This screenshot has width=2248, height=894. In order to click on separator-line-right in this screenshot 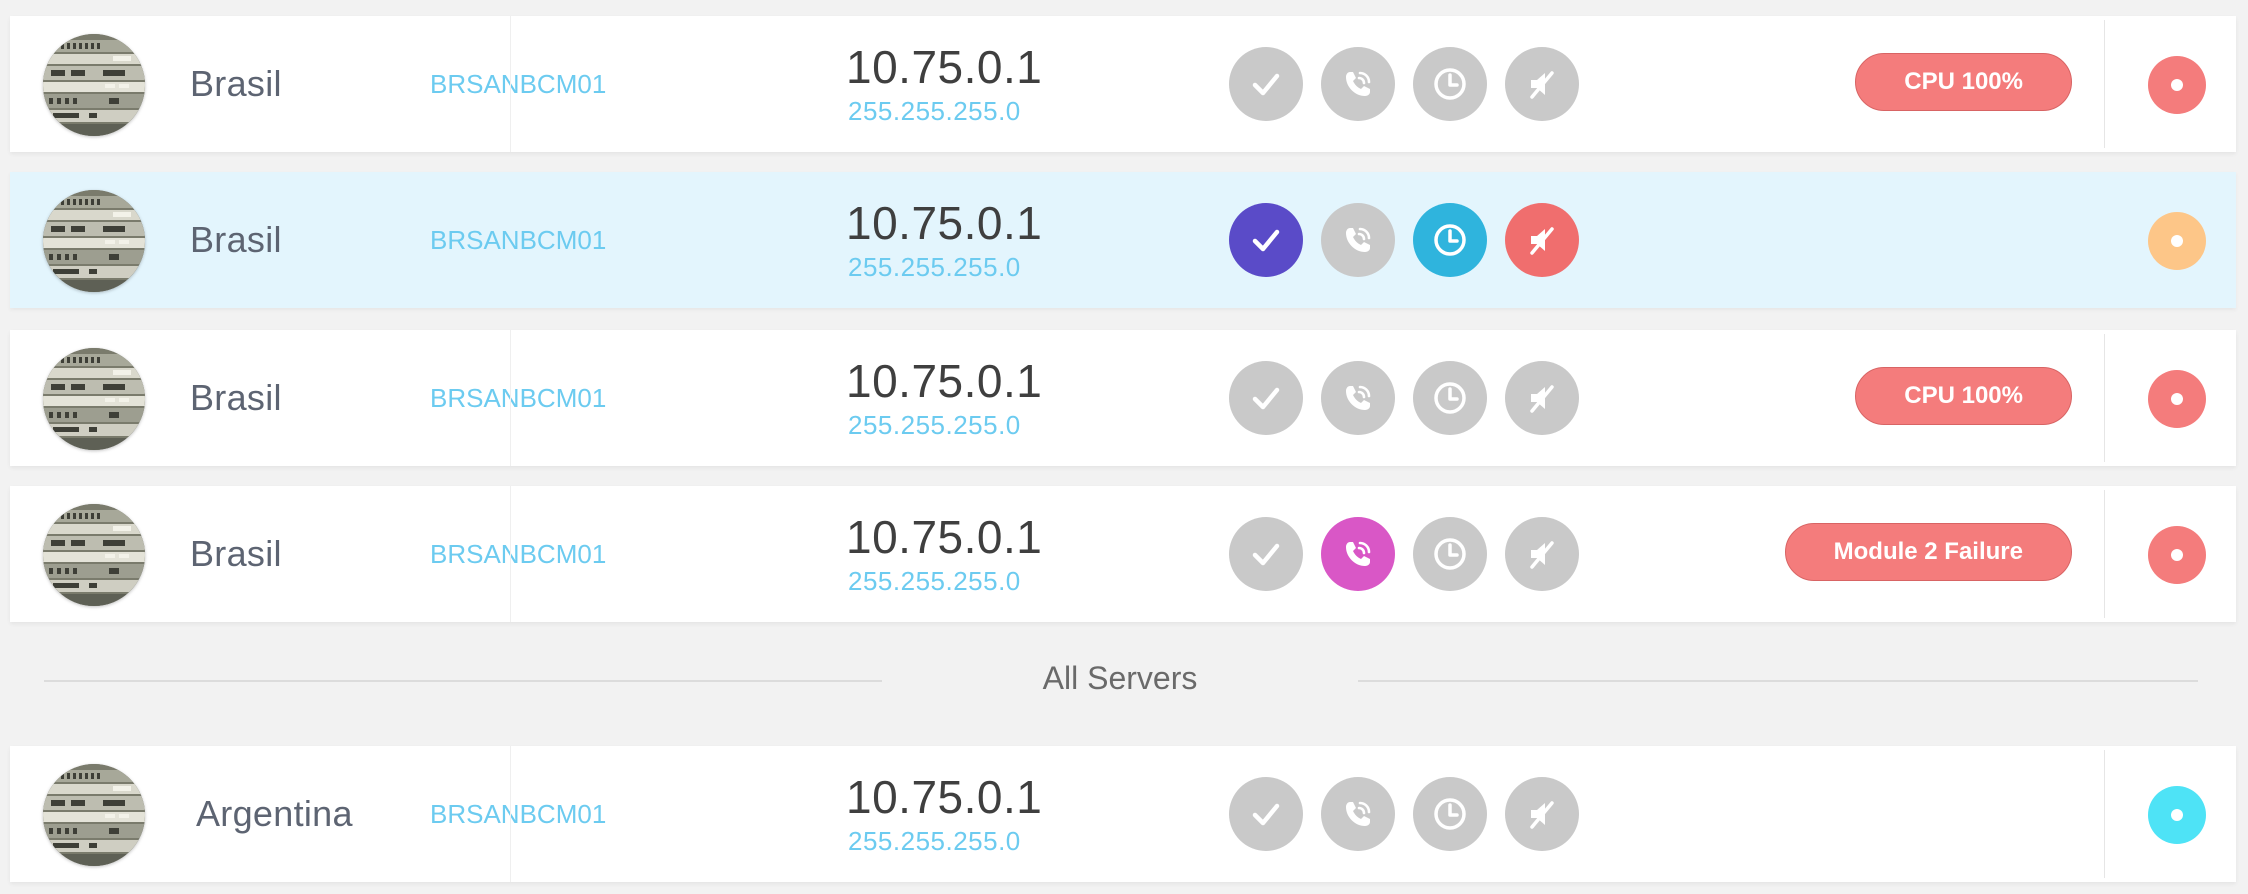, I will do `click(1778, 681)`.